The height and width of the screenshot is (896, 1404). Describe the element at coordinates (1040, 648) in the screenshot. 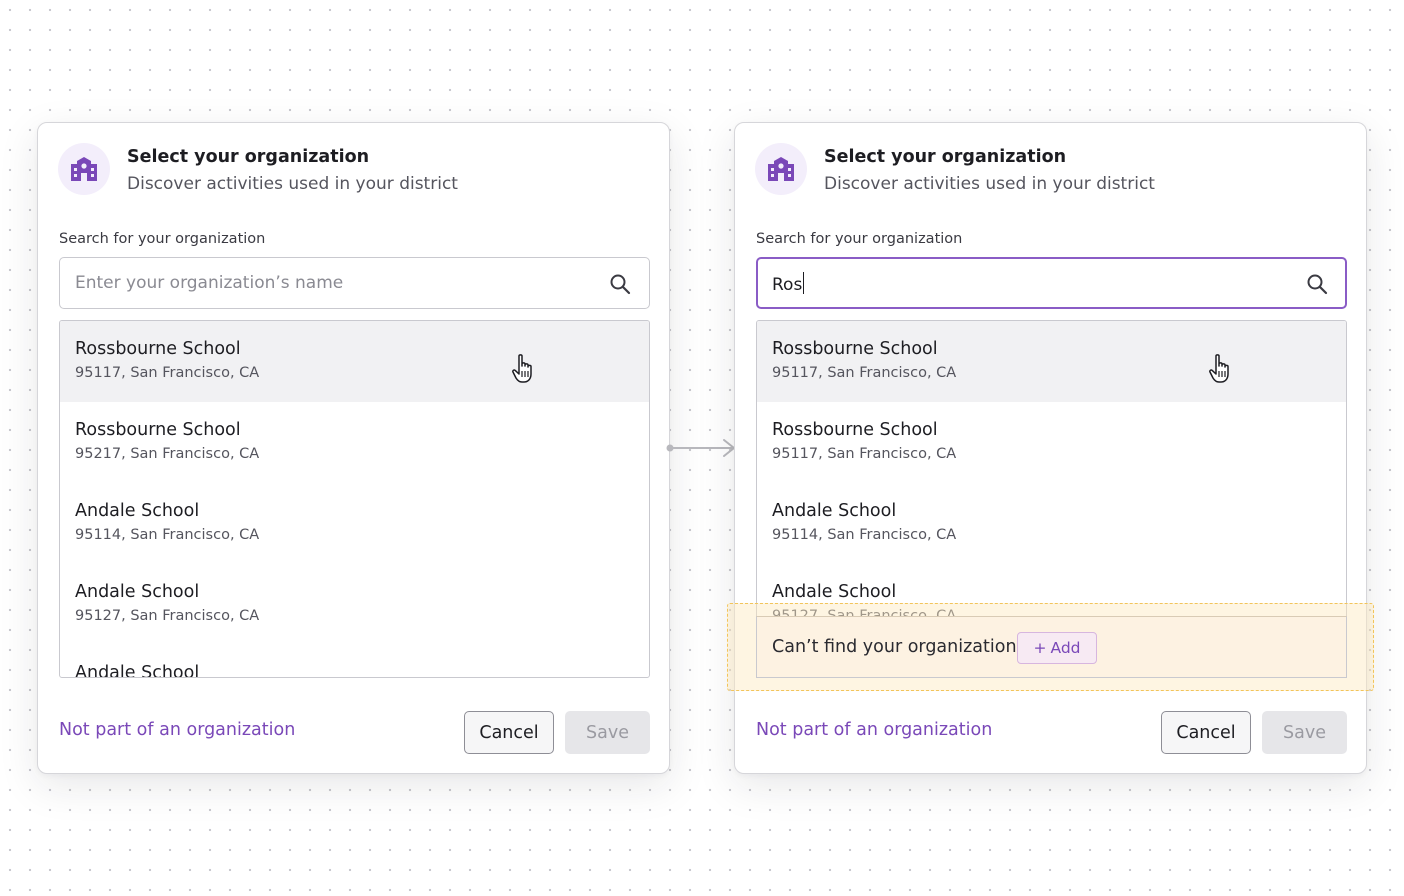

I see `plus-icon: +` at that location.